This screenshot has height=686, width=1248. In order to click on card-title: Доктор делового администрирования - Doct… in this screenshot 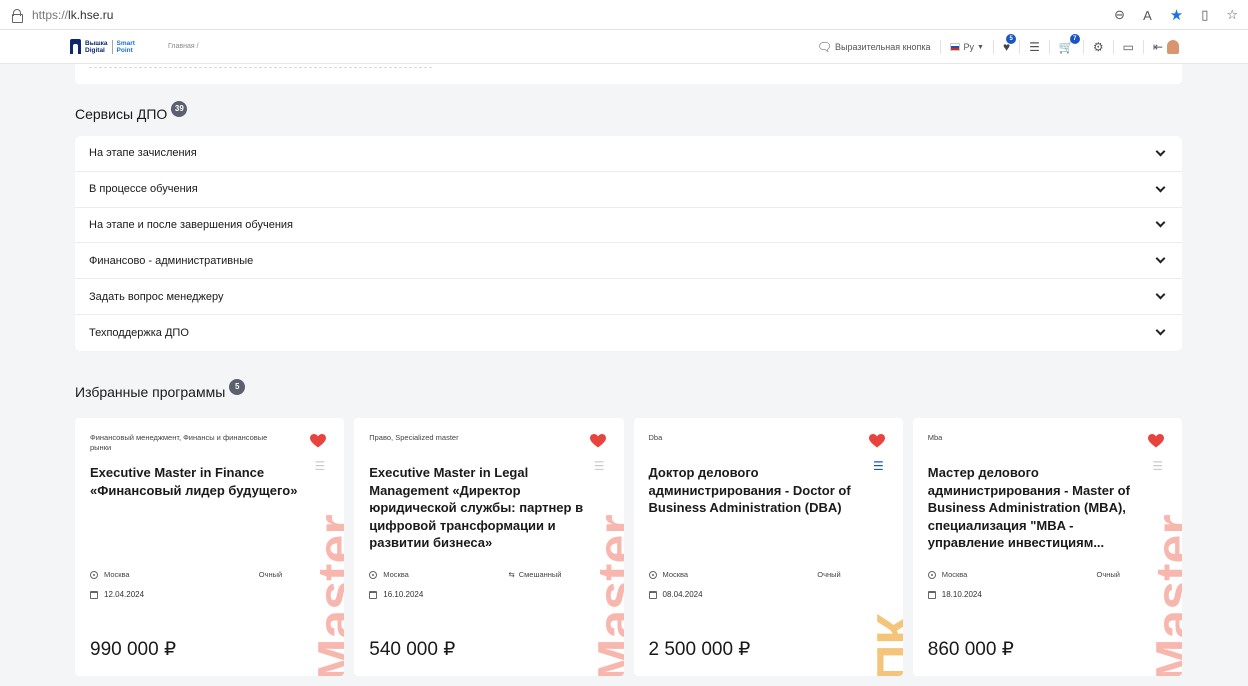, I will do `click(759, 490)`.